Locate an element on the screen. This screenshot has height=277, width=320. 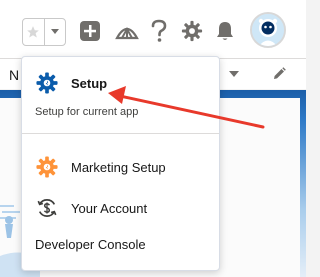
plus-icon is located at coordinates (90, 31).